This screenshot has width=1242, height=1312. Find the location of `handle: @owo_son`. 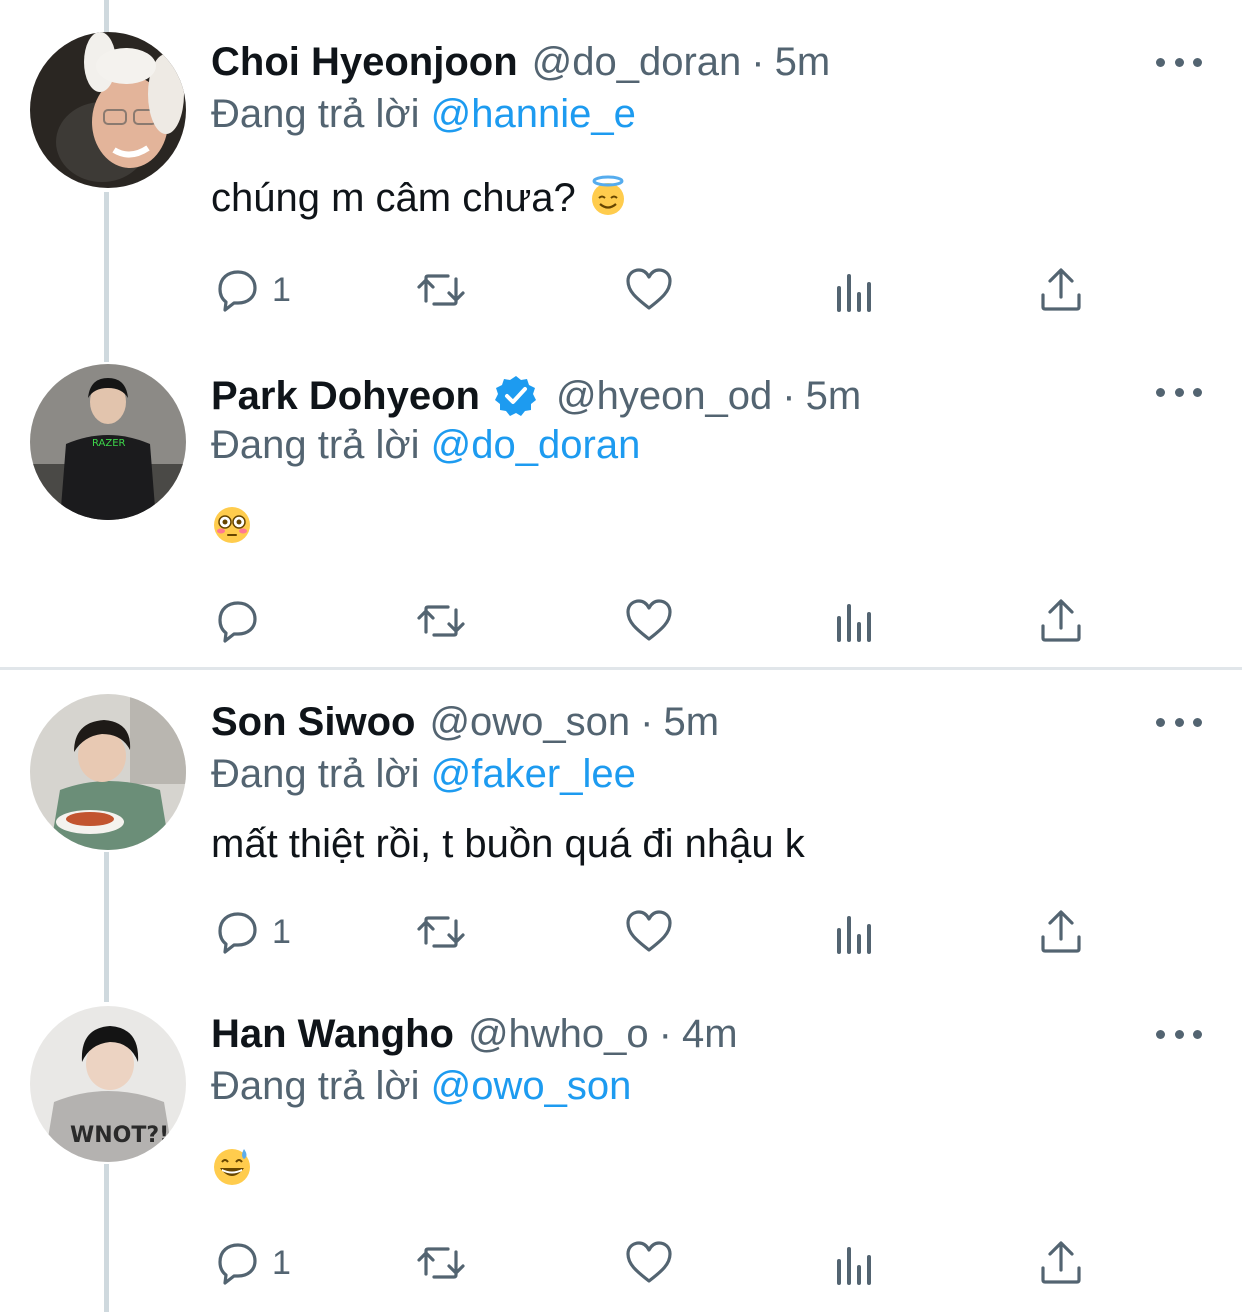

handle: @owo_son is located at coordinates (529, 722).